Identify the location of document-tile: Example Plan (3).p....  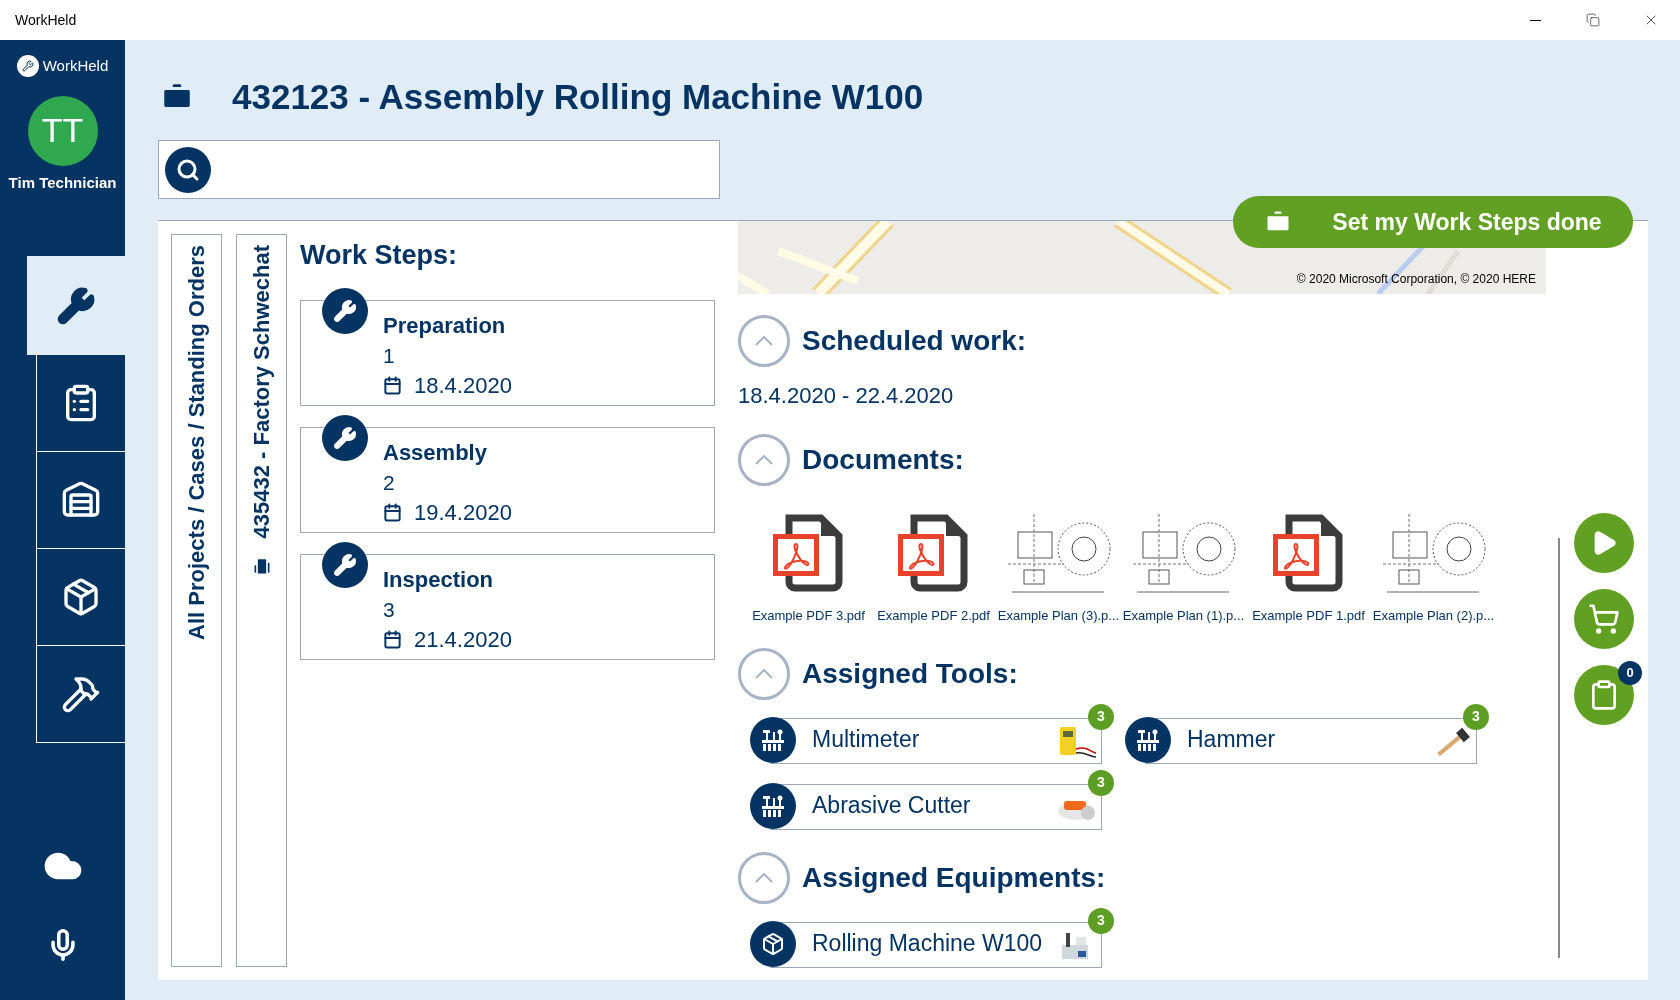
(1058, 564).